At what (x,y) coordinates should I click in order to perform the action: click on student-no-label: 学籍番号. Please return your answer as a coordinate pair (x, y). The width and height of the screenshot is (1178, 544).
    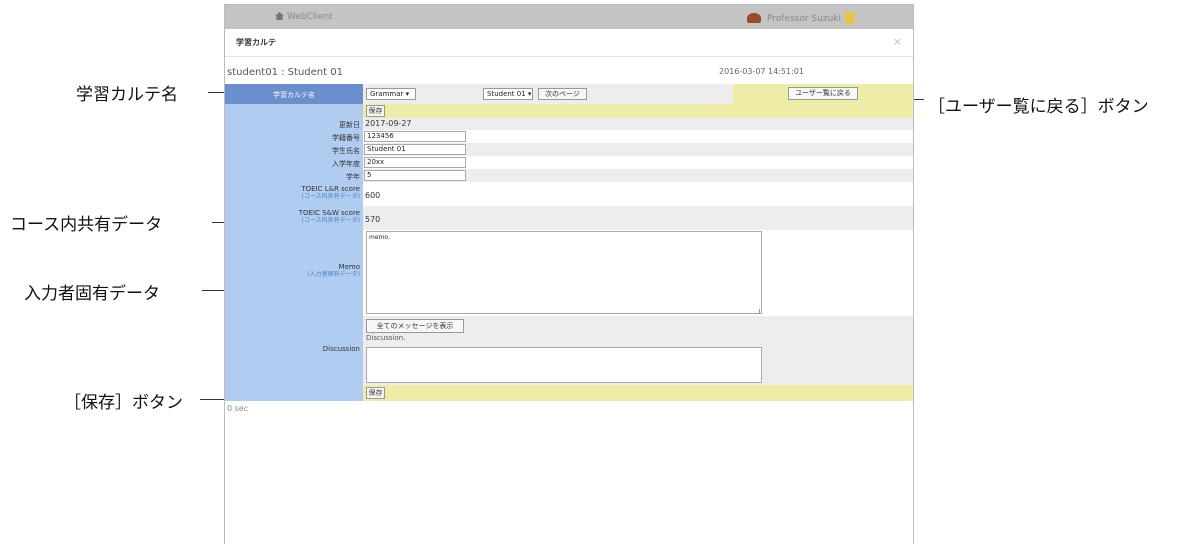
    Looking at the image, I should click on (294, 136).